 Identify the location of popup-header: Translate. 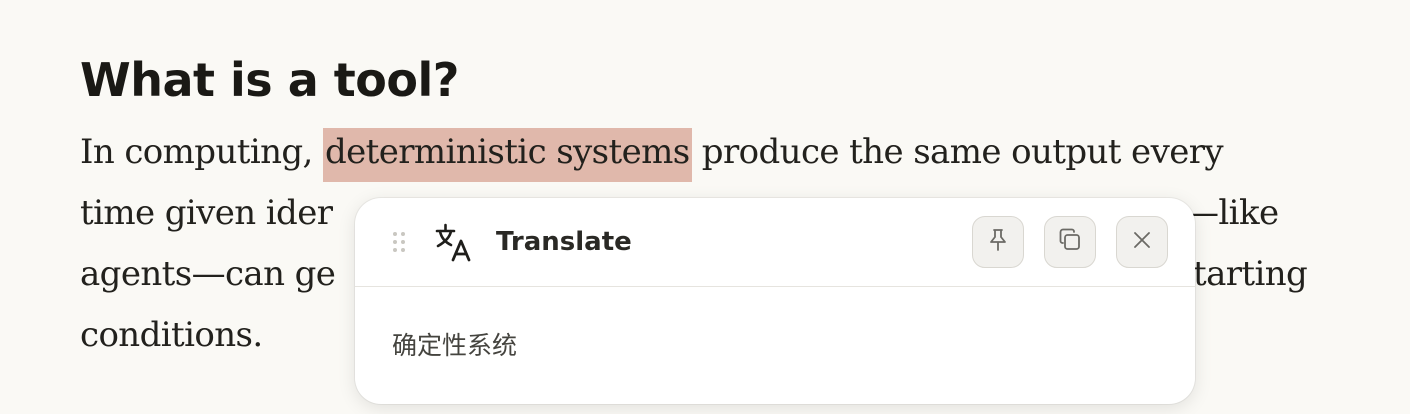
(775, 242).